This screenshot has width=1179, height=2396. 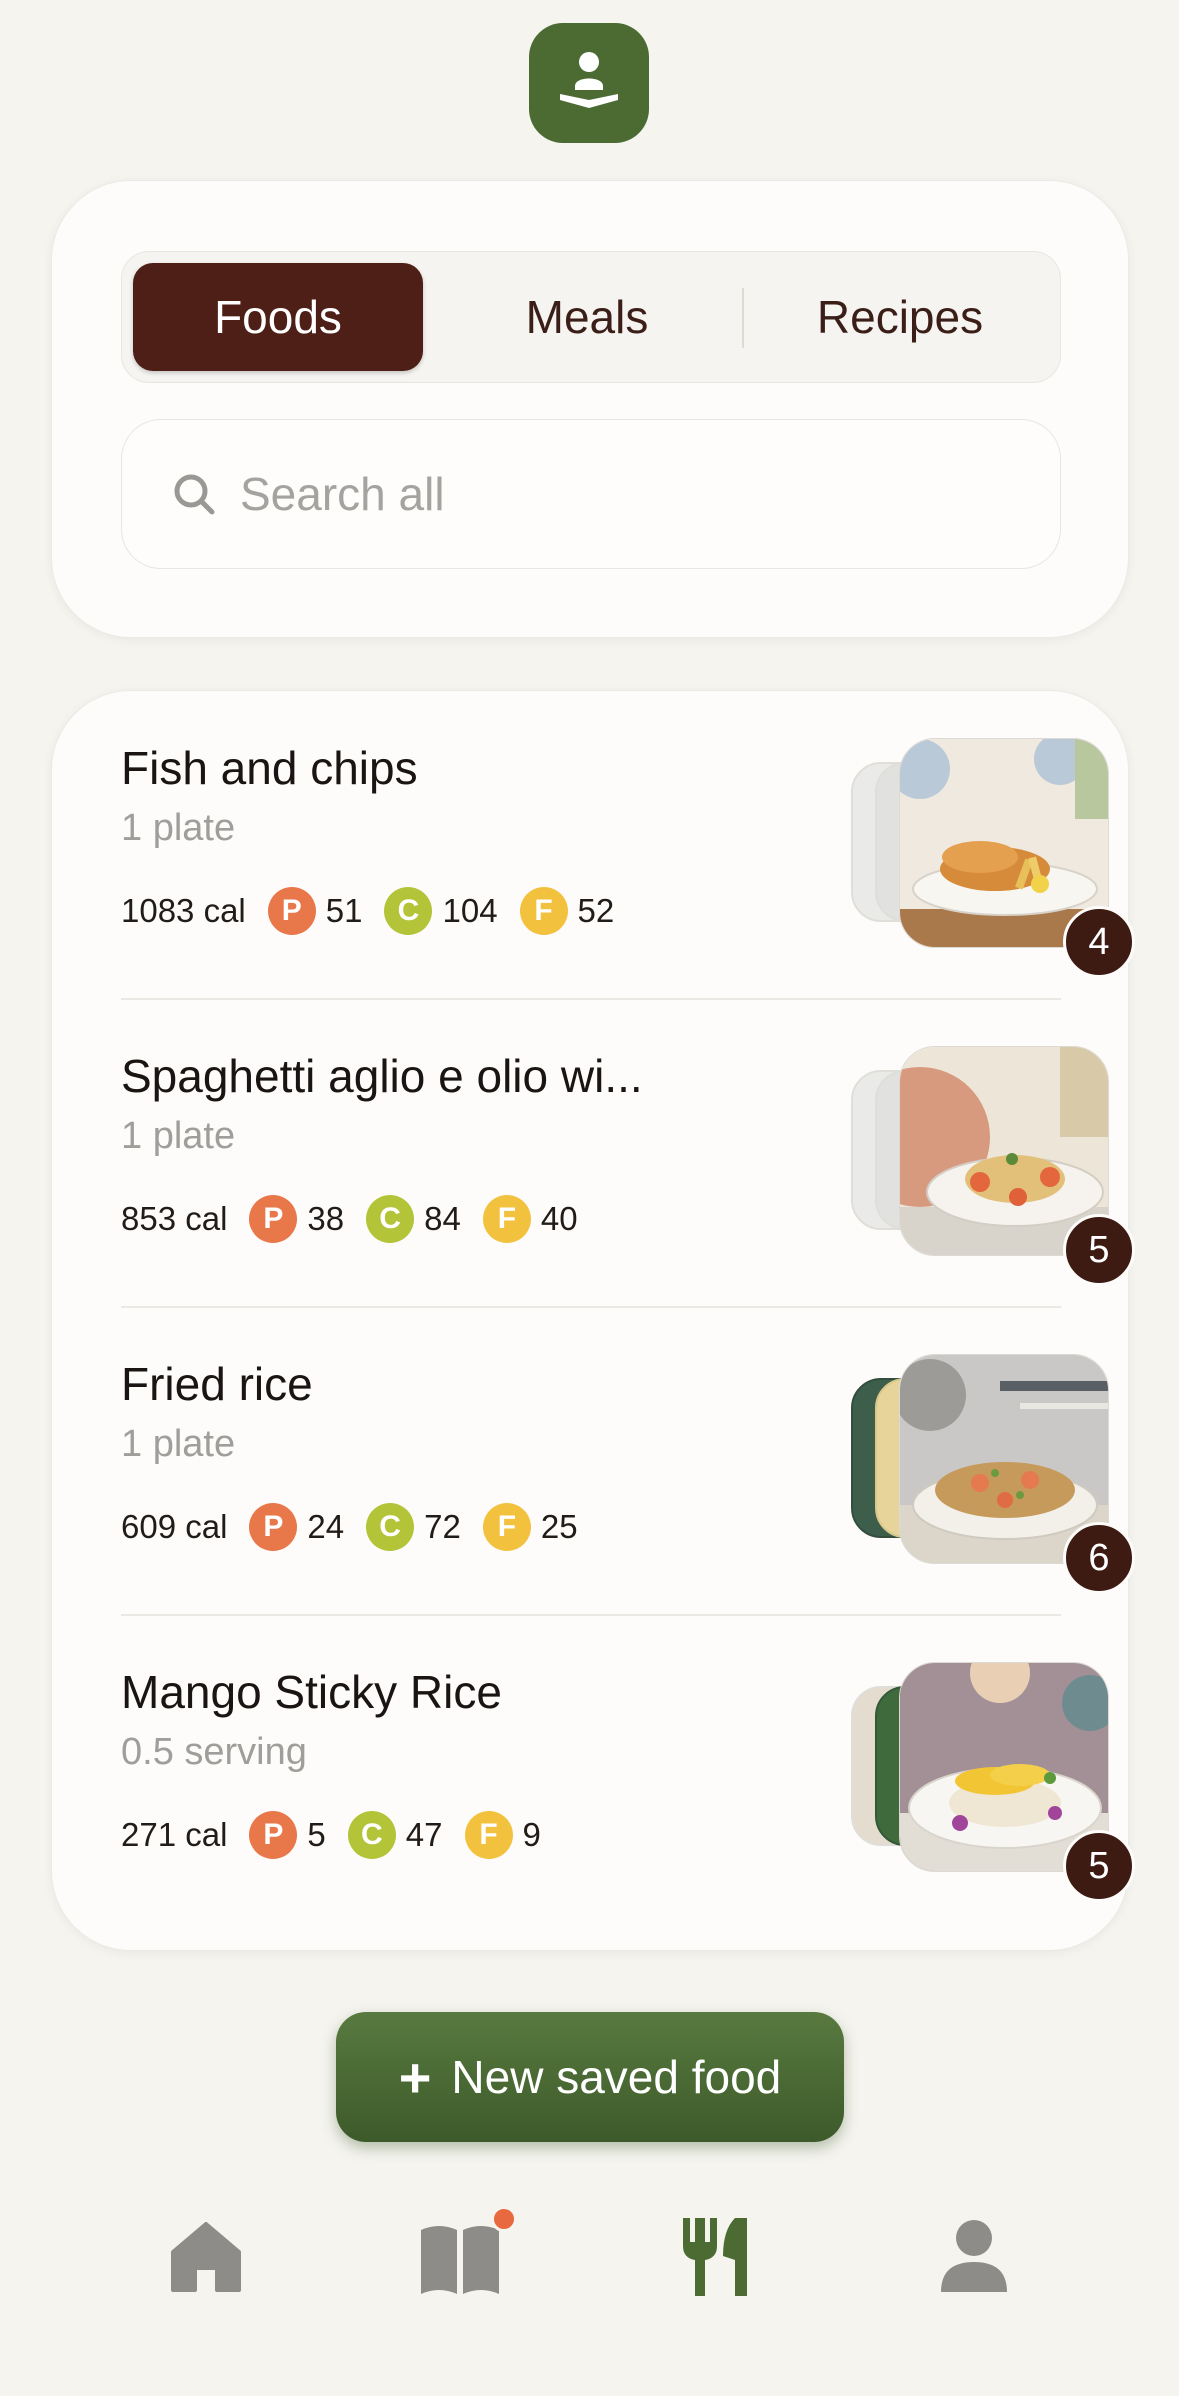 I want to click on photo-count-badge: 6, so click(x=1099, y=1558).